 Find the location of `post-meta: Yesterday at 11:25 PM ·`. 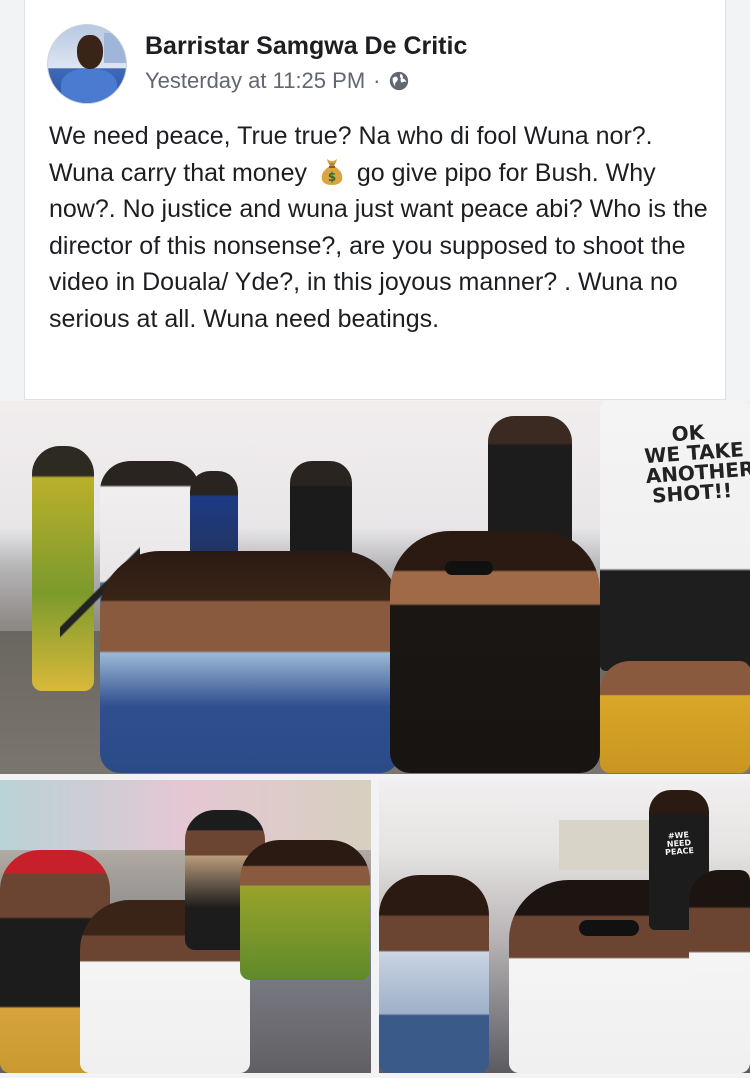

post-meta: Yesterday at 11:25 PM · is located at coordinates (277, 81).